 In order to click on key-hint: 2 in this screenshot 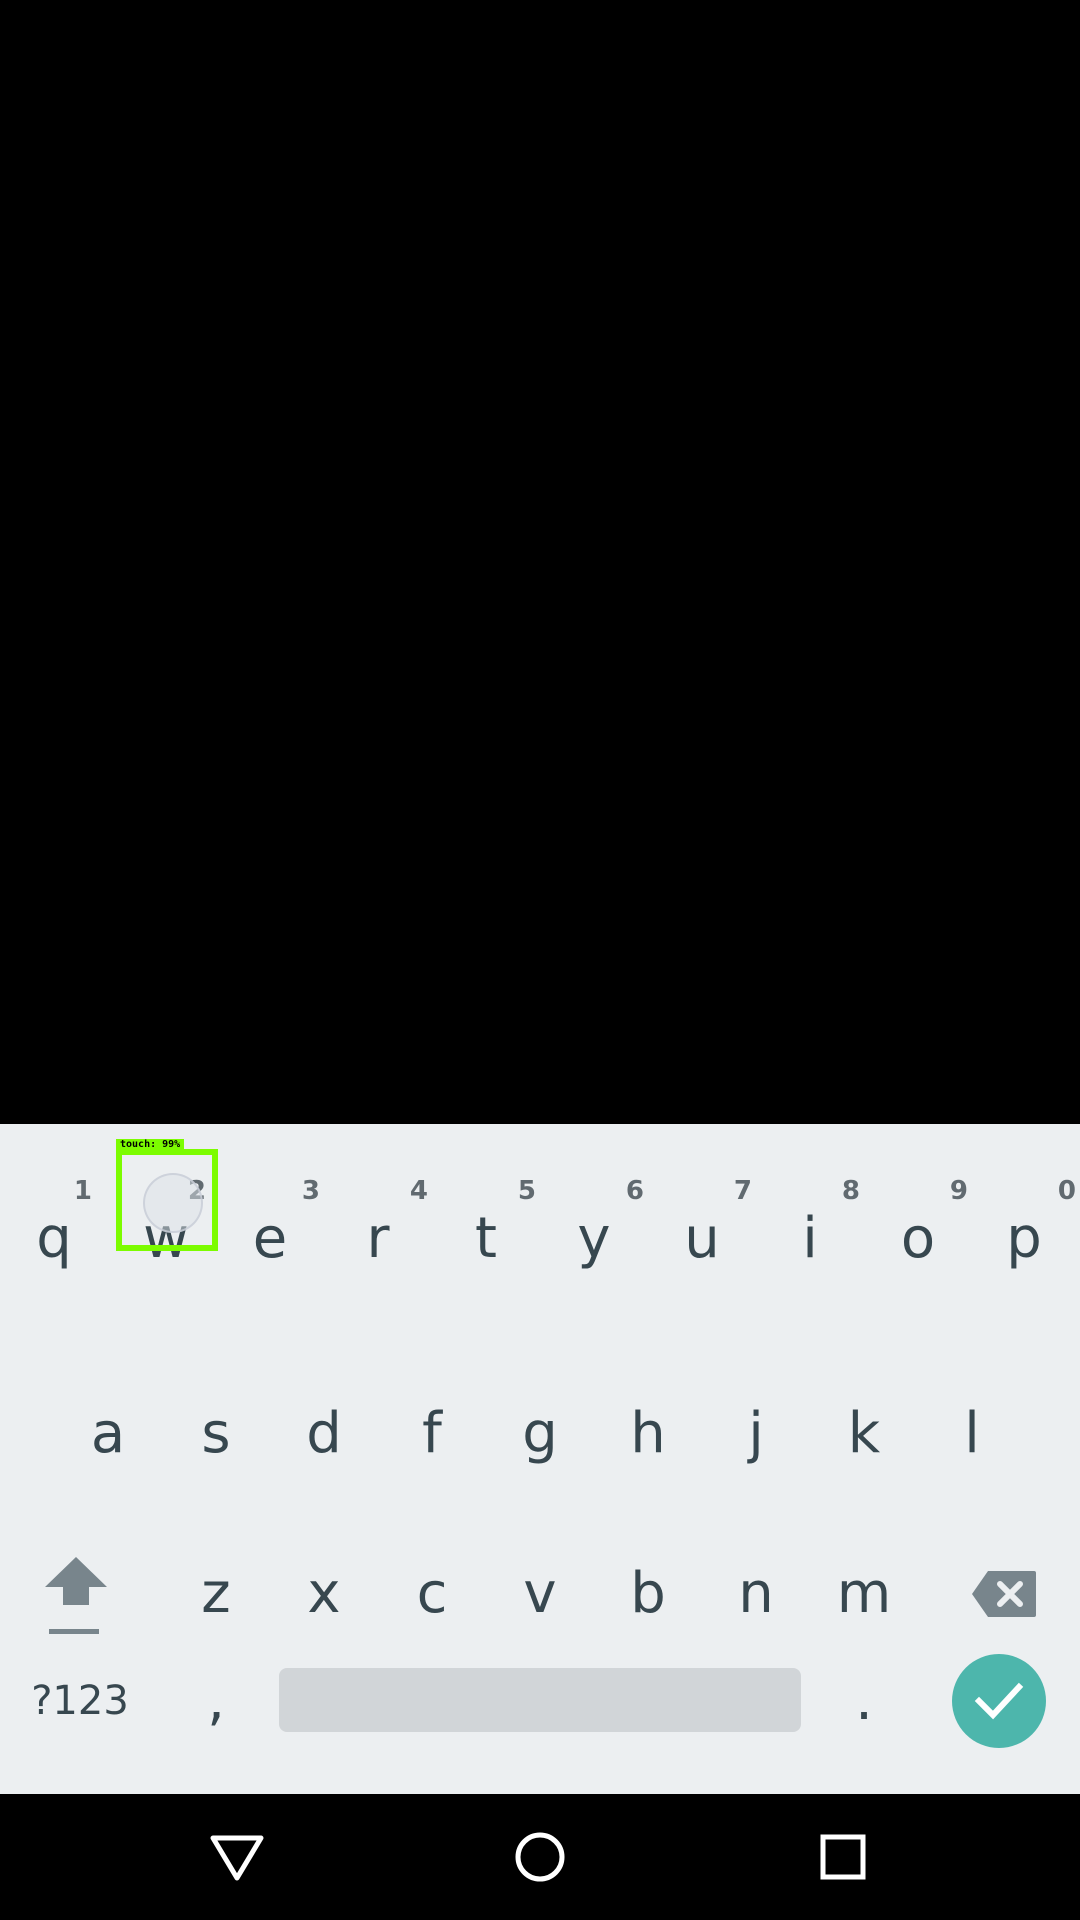, I will do `click(196, 1191)`.